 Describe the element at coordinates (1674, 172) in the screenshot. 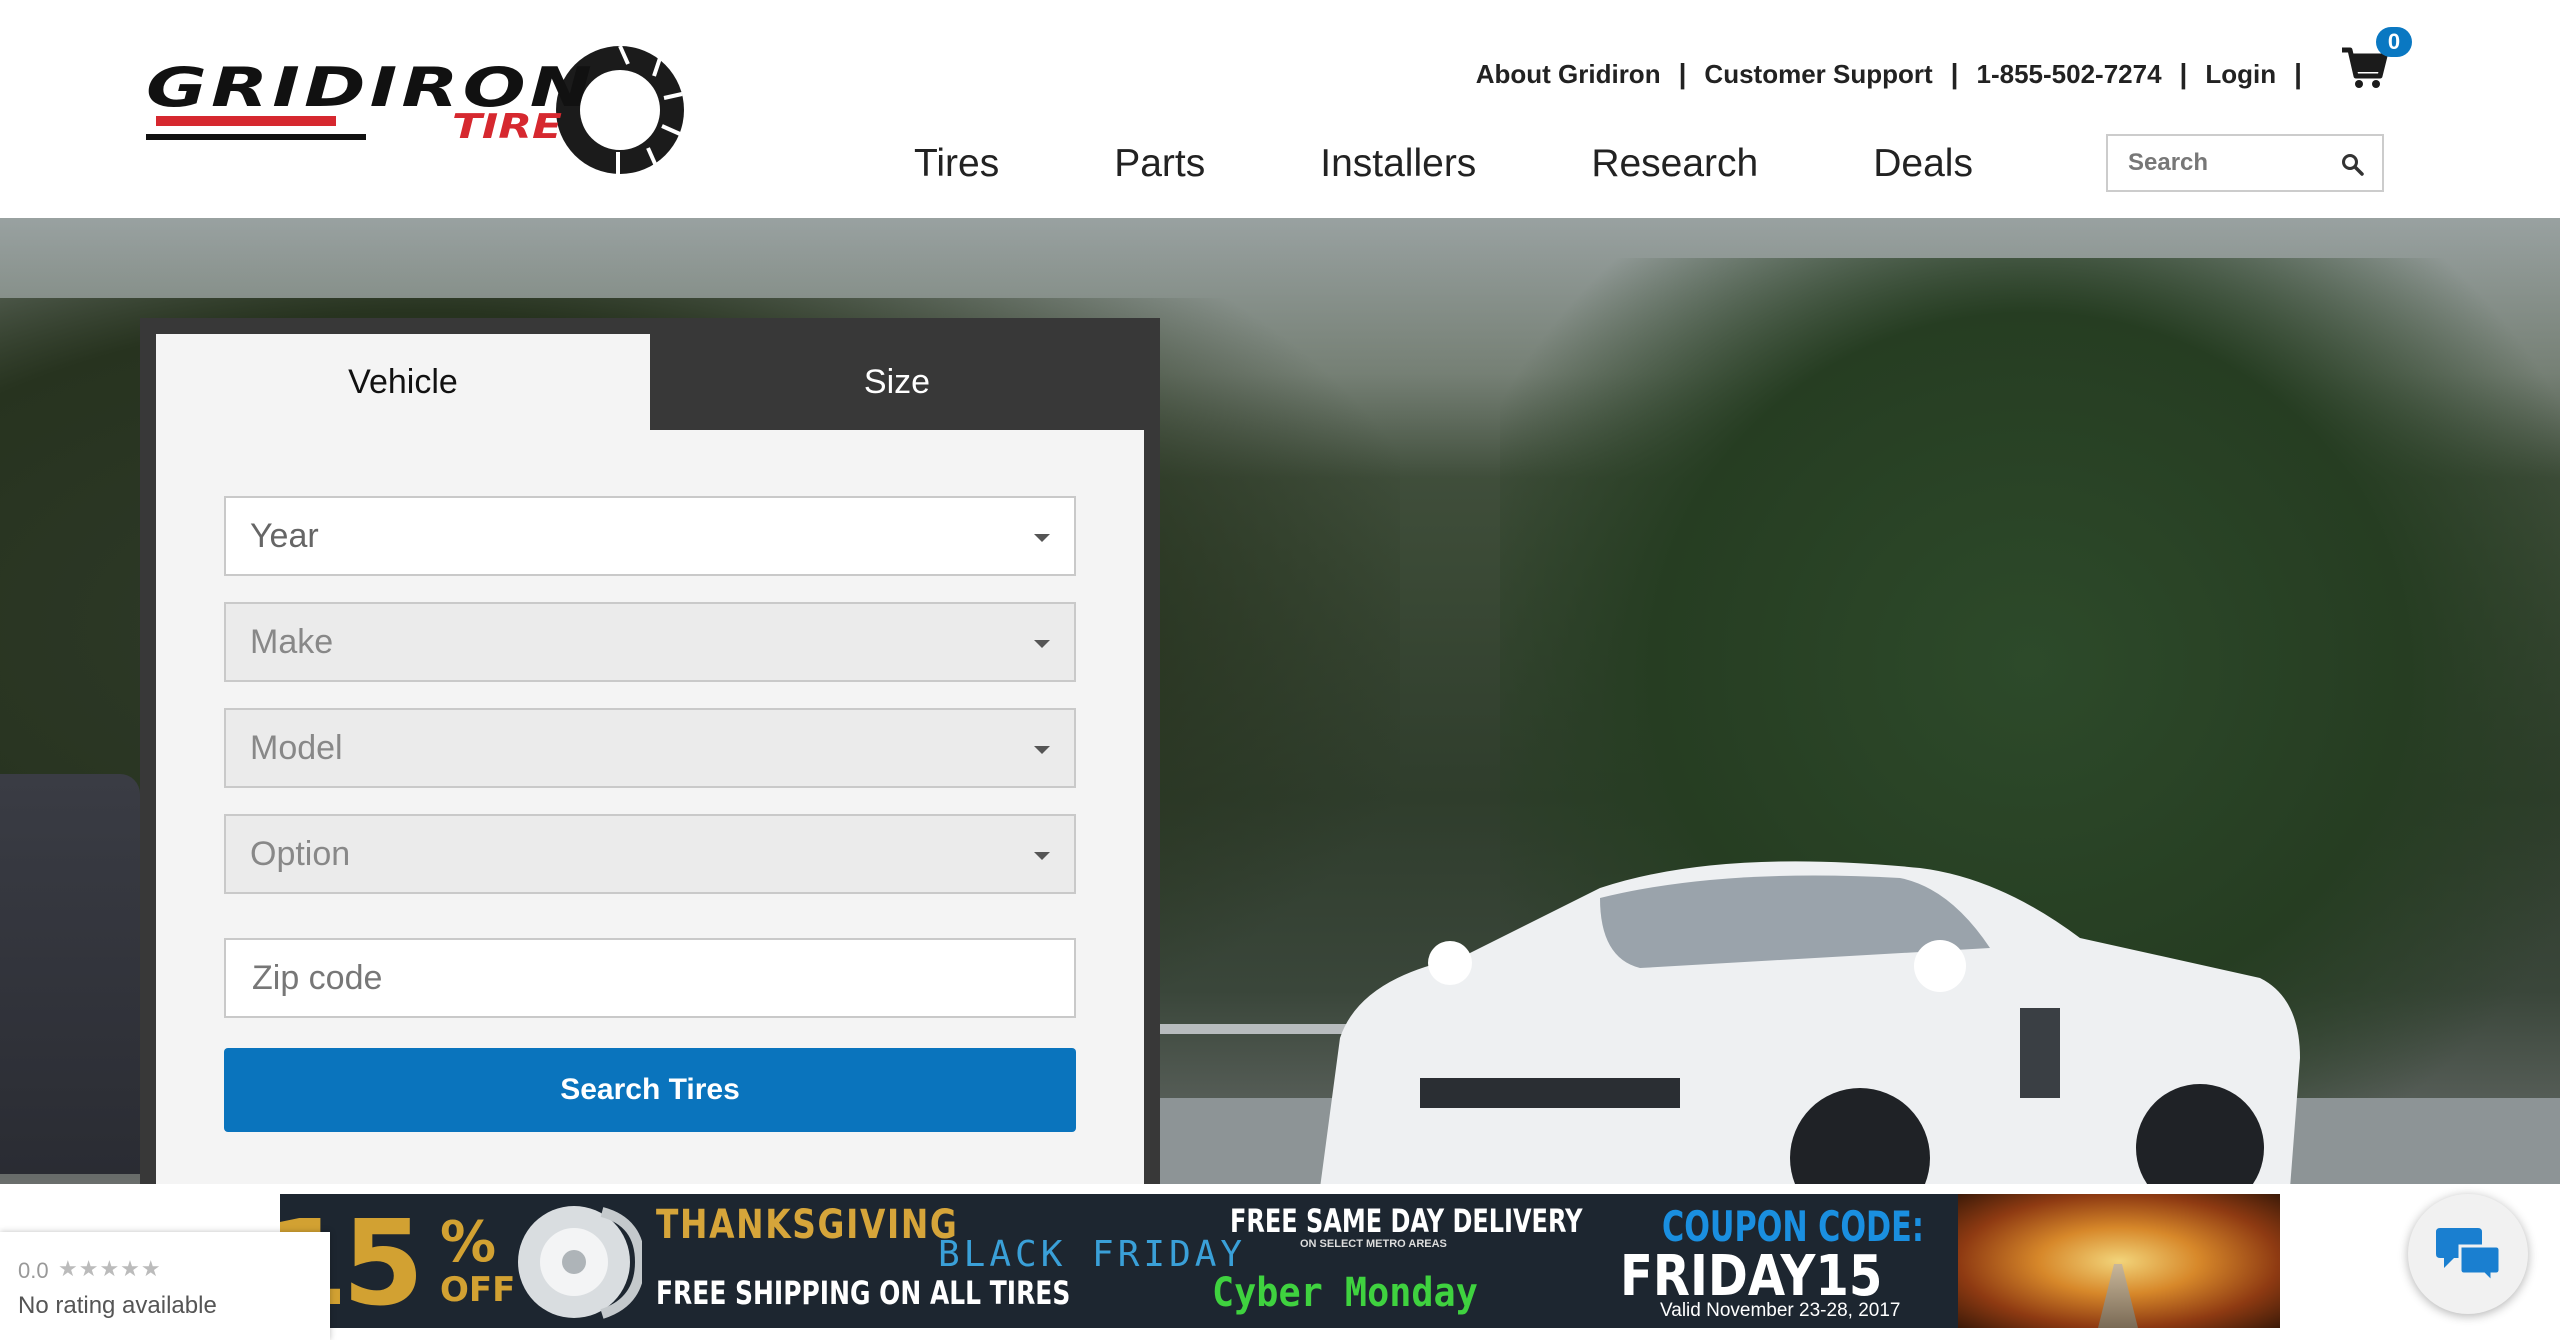

I see `nav-research: Research` at that location.